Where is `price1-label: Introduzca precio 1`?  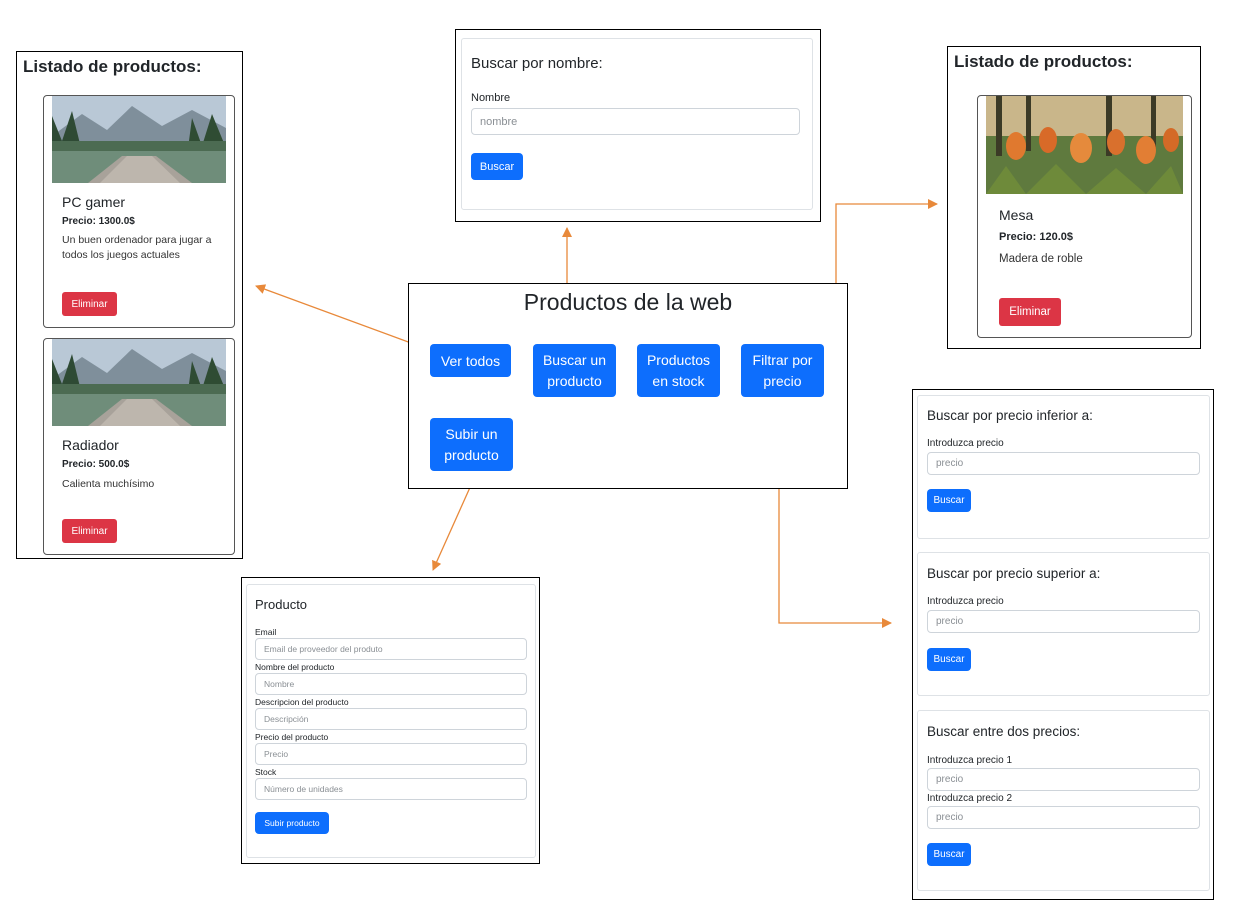 price1-label: Introduzca precio 1 is located at coordinates (970, 760).